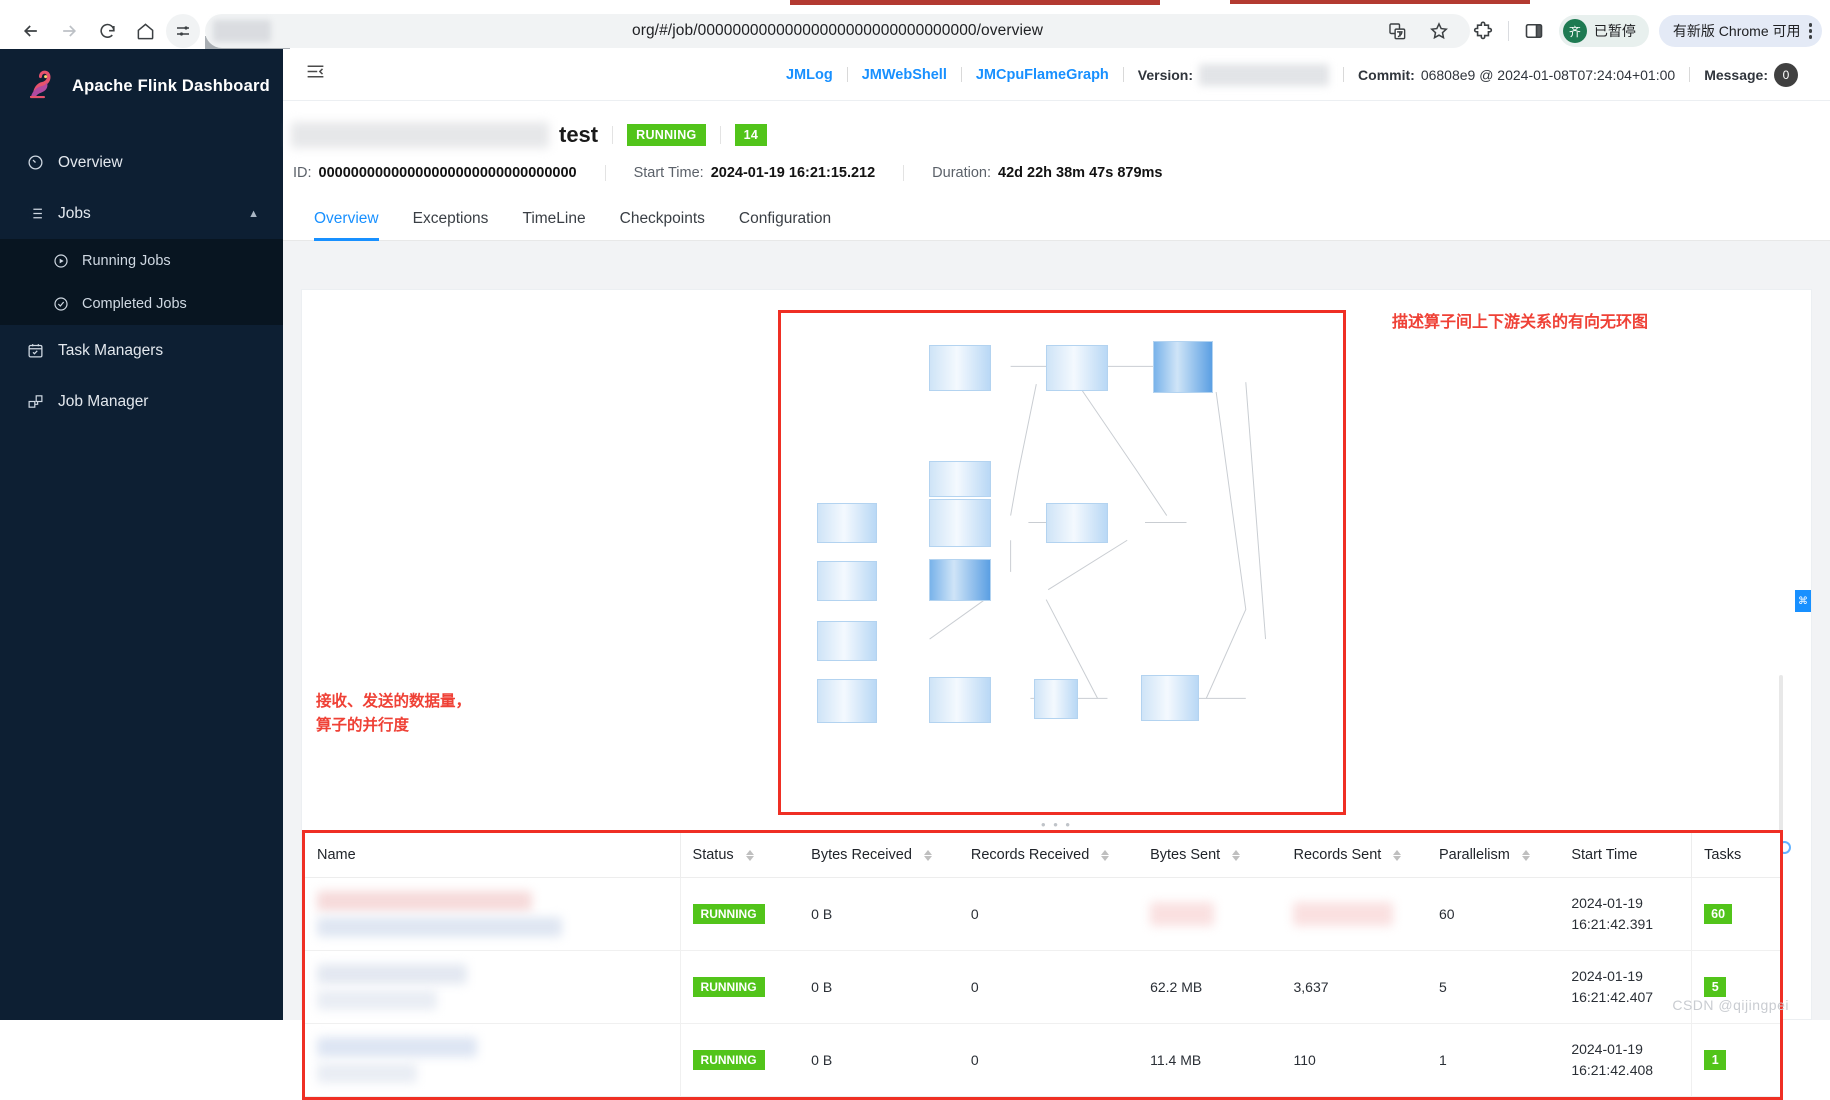 Image resolution: width=1830 pixels, height=1100 pixels. Describe the element at coordinates (1185, 855) in the screenshot. I see `col-label: Bytes Sent` at that location.